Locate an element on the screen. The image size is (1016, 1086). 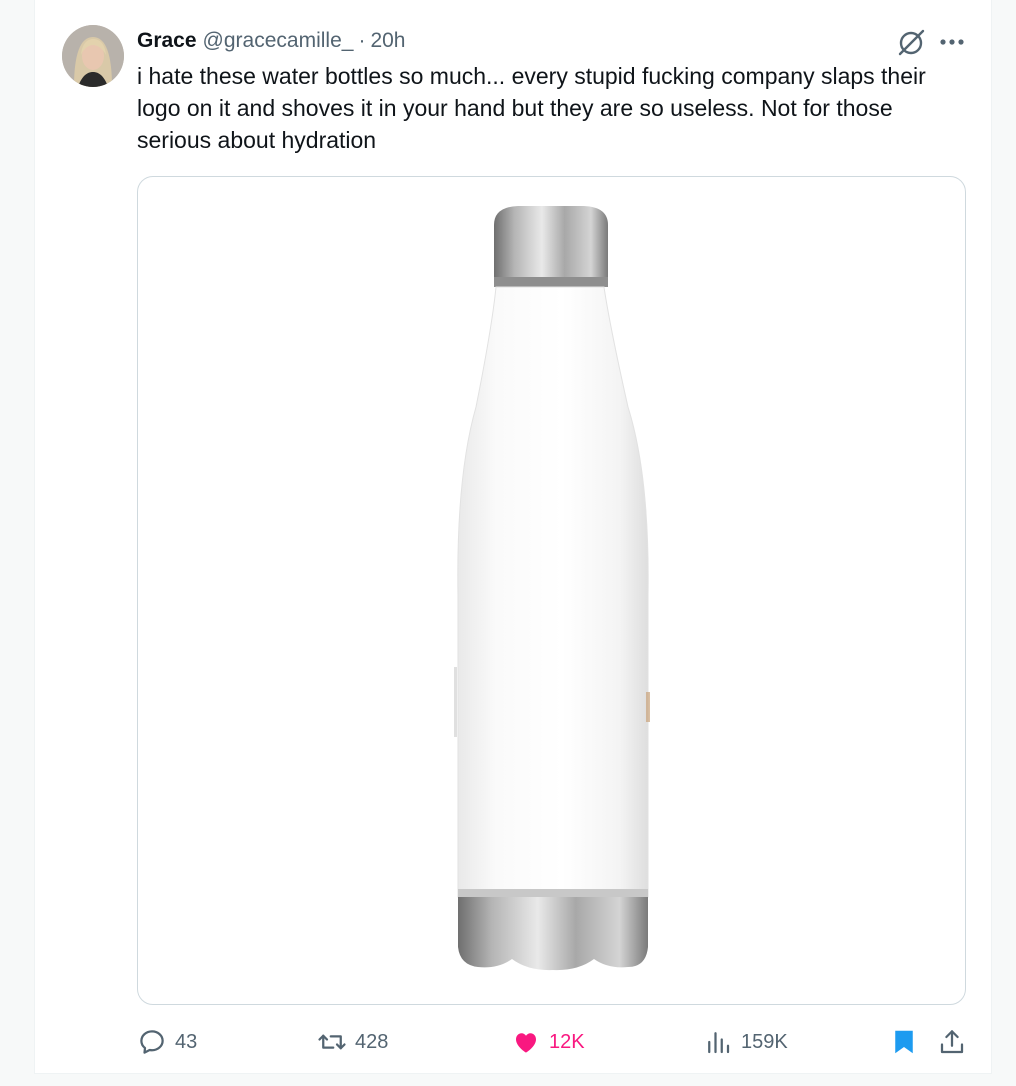
retweet-button: 428 is located at coordinates (352, 1042).